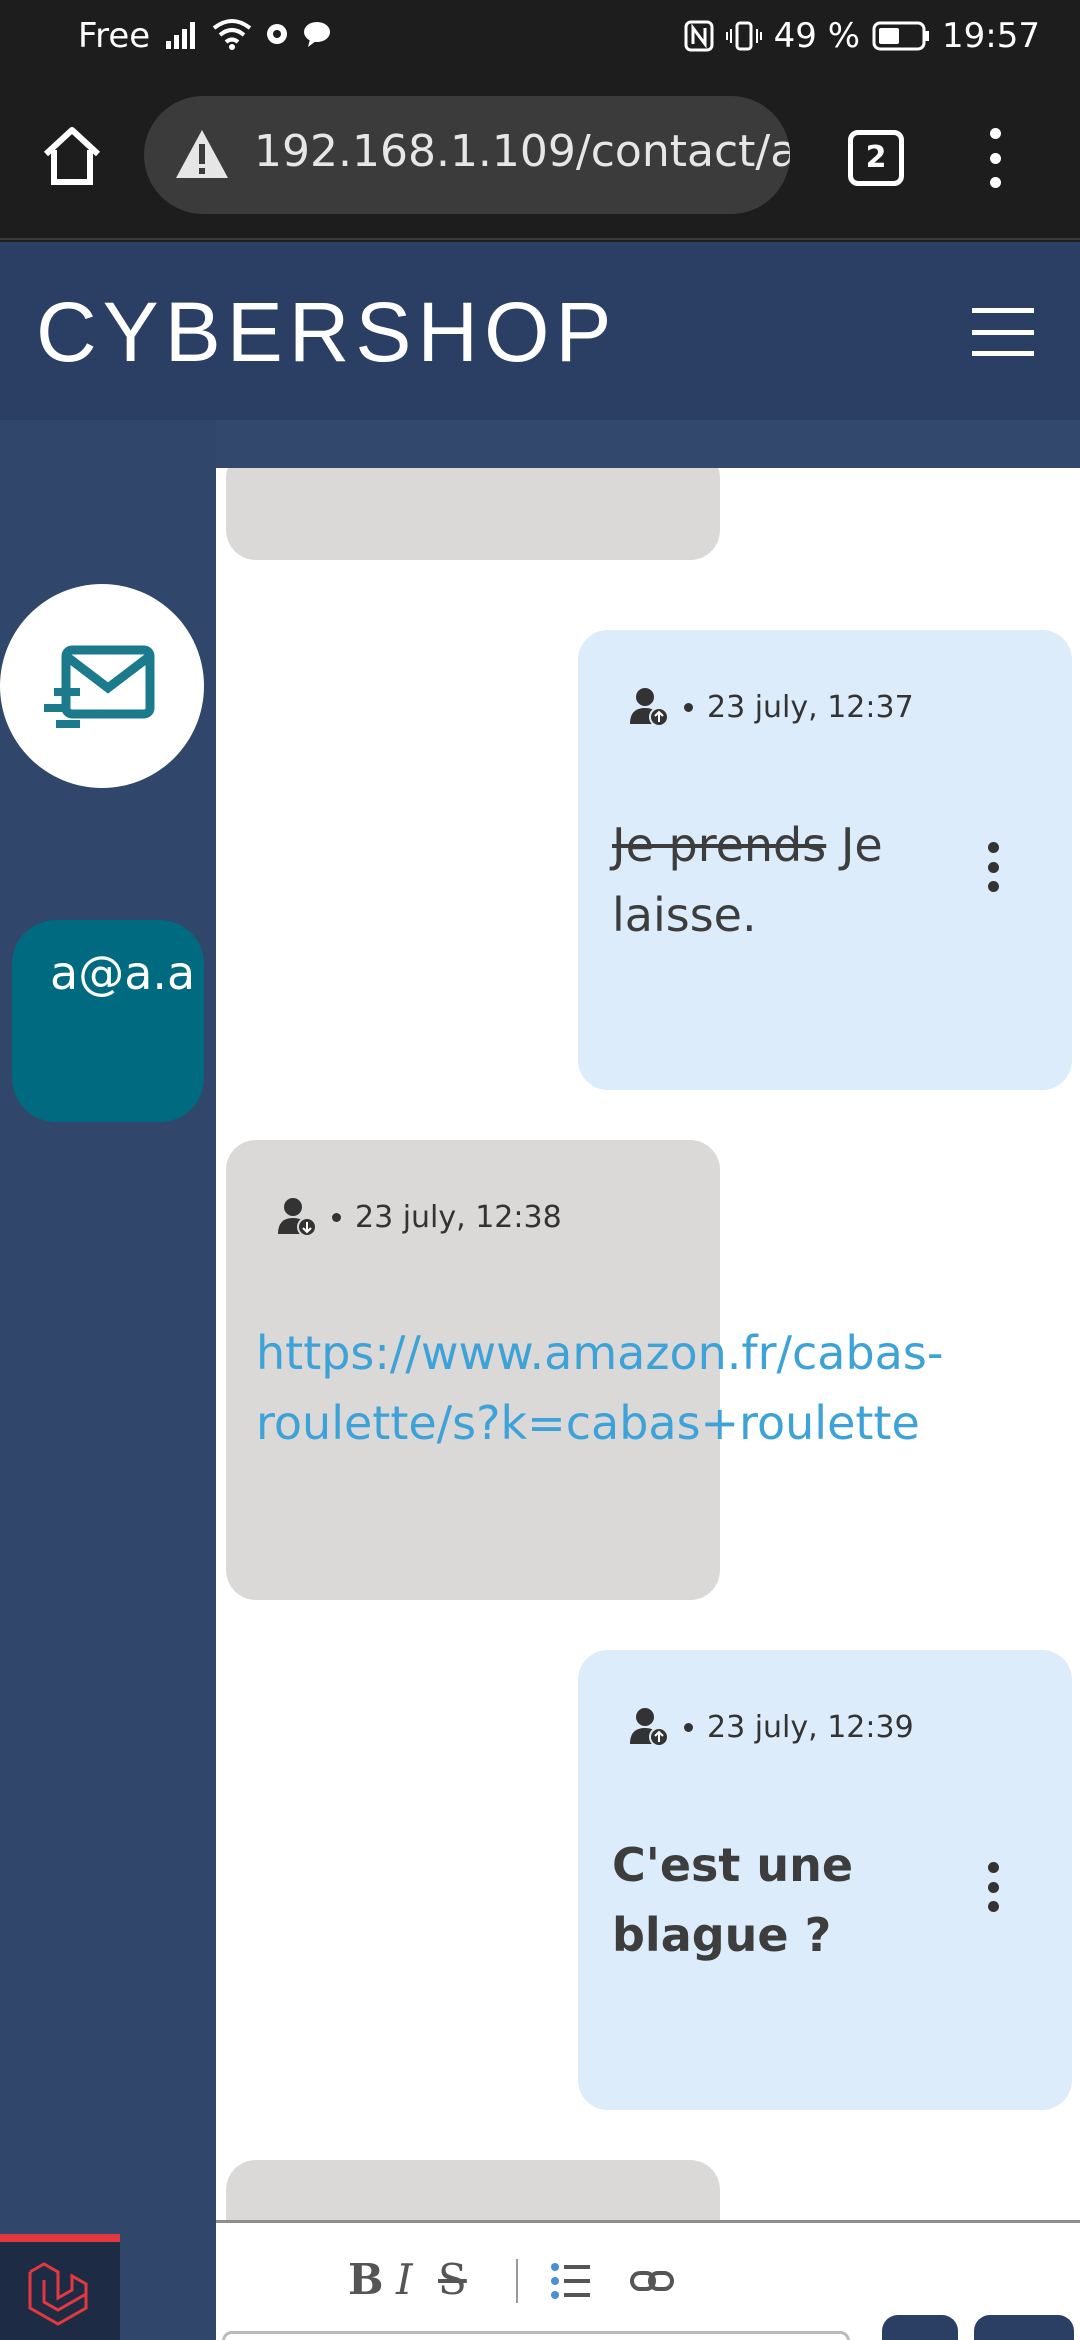 Image resolution: width=1080 pixels, height=2340 pixels. Describe the element at coordinates (540, 37) in the screenshot. I see `status-bar: Free 49 % 19:57` at that location.